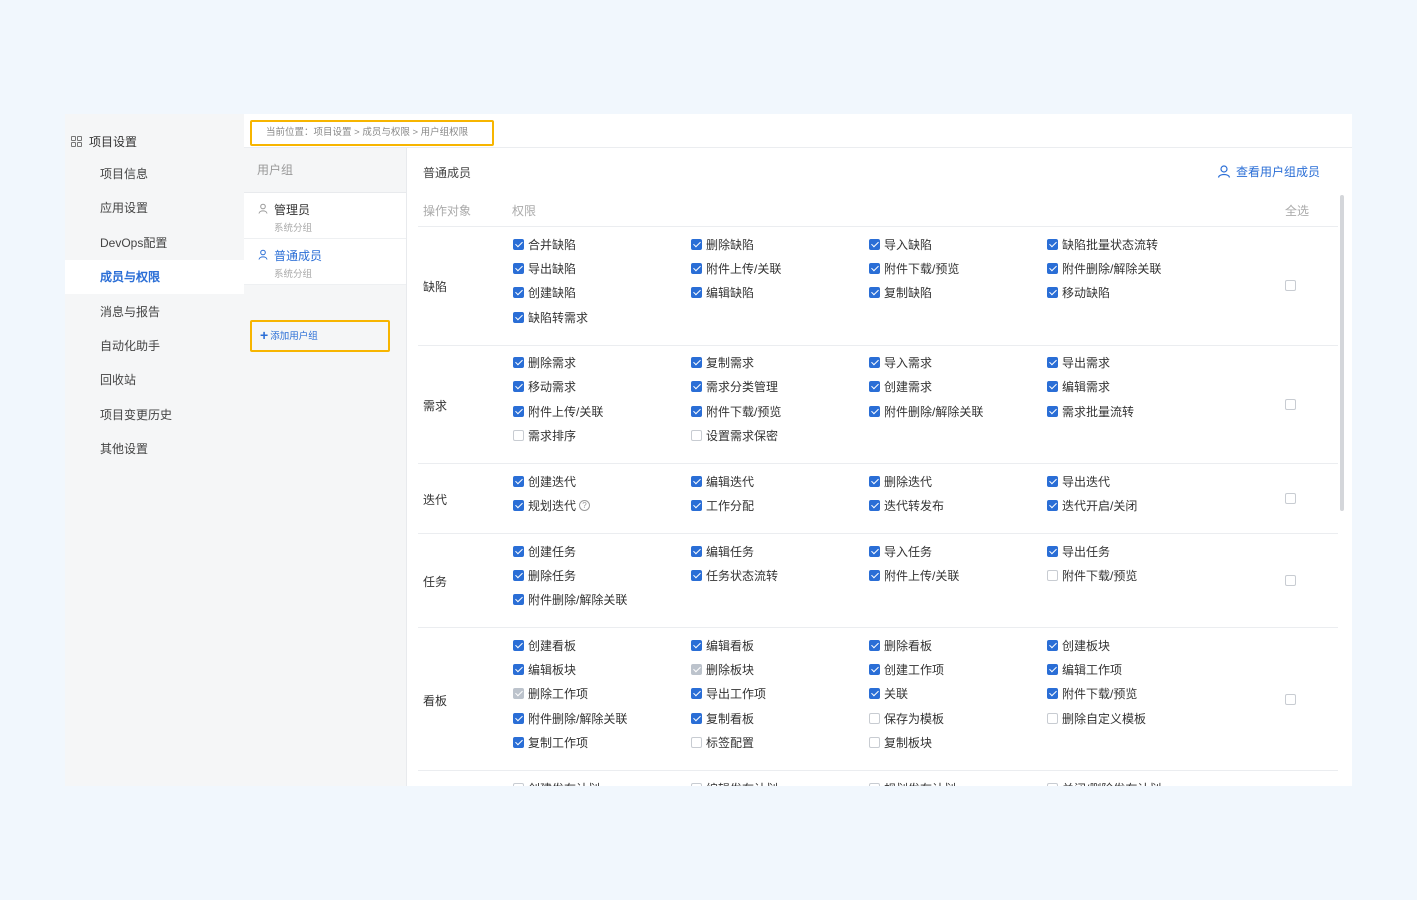  Describe the element at coordinates (544, 670) in the screenshot. I see `permission-checkbox: 编辑板块` at that location.